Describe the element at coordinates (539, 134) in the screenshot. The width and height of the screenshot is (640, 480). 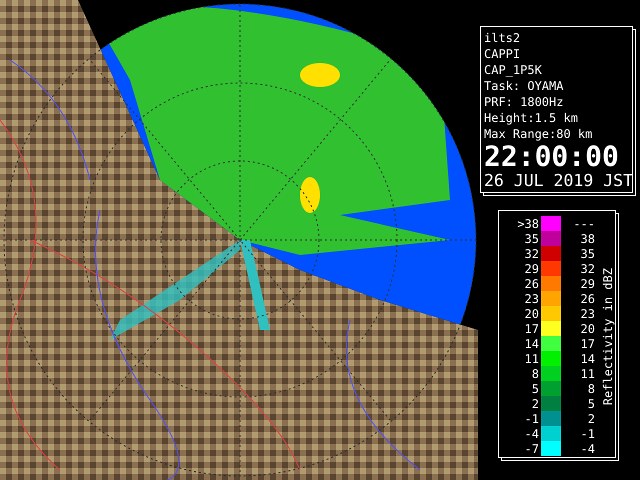
I see `info-line: Max Range:80 km` at that location.